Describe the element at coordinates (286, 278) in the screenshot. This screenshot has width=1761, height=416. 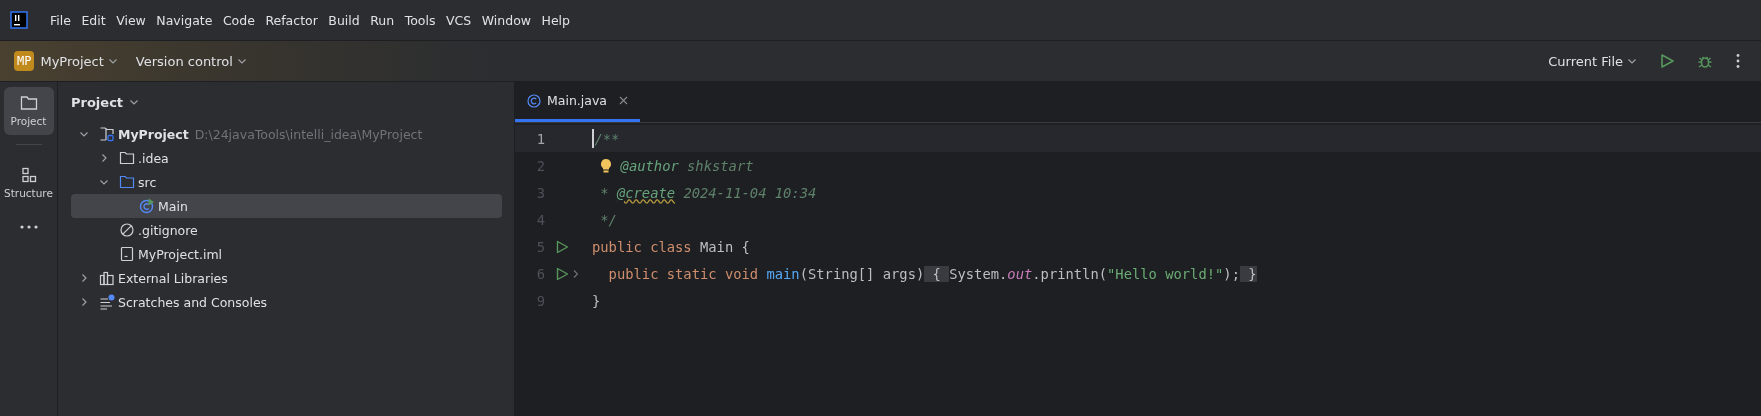
I see `tree-item: External Libraries` at that location.